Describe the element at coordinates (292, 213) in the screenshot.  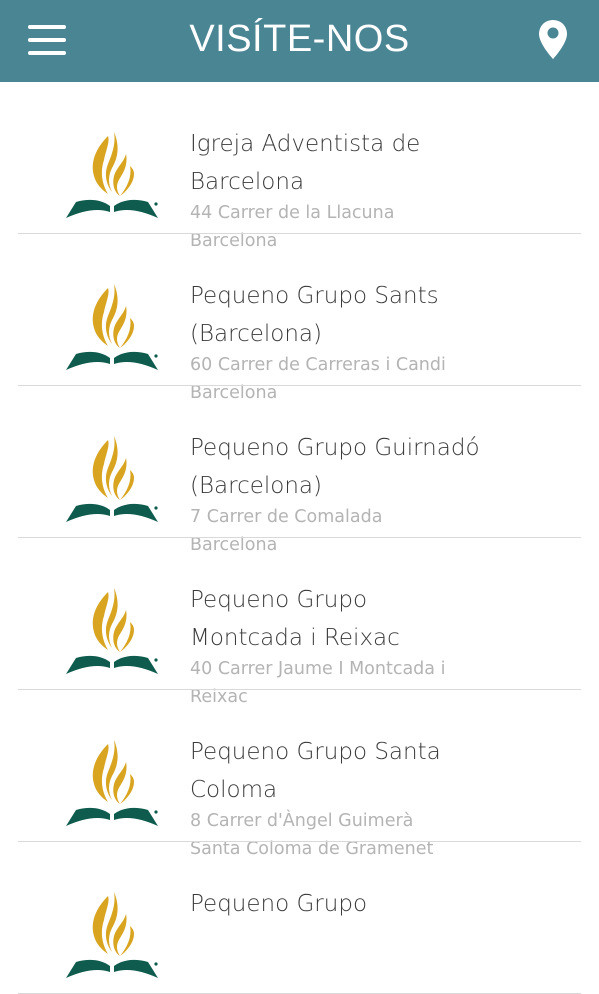
I see `address-line-1: 44 Carrer de la Llacuna` at that location.